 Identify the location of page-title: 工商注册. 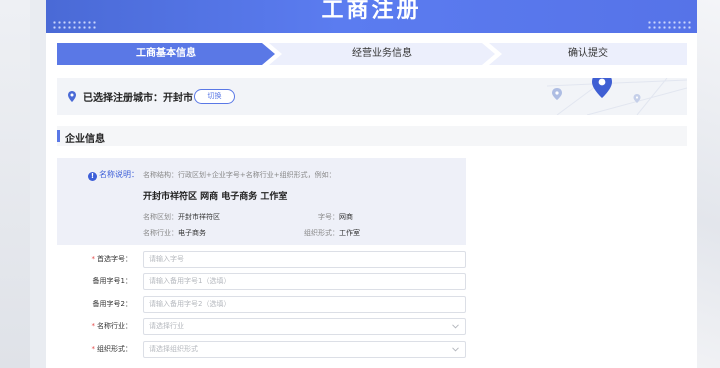
(371, 11).